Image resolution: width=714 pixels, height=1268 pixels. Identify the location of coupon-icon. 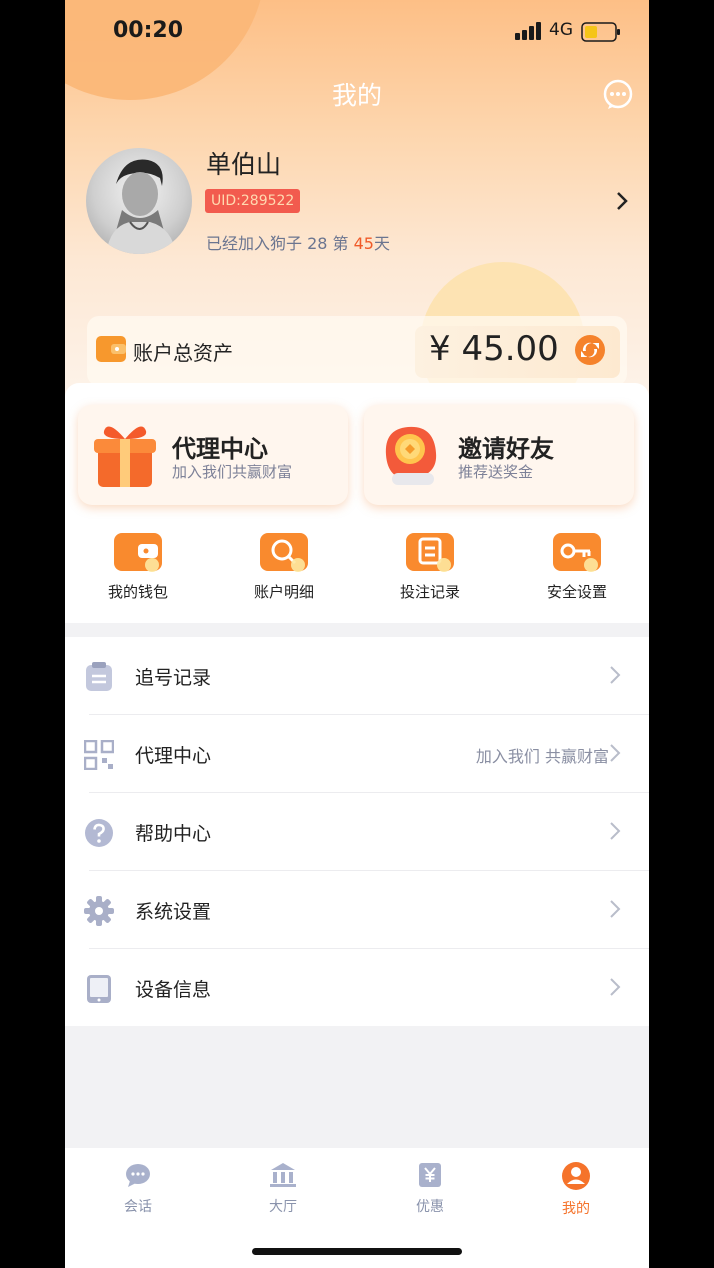
(430, 1175).